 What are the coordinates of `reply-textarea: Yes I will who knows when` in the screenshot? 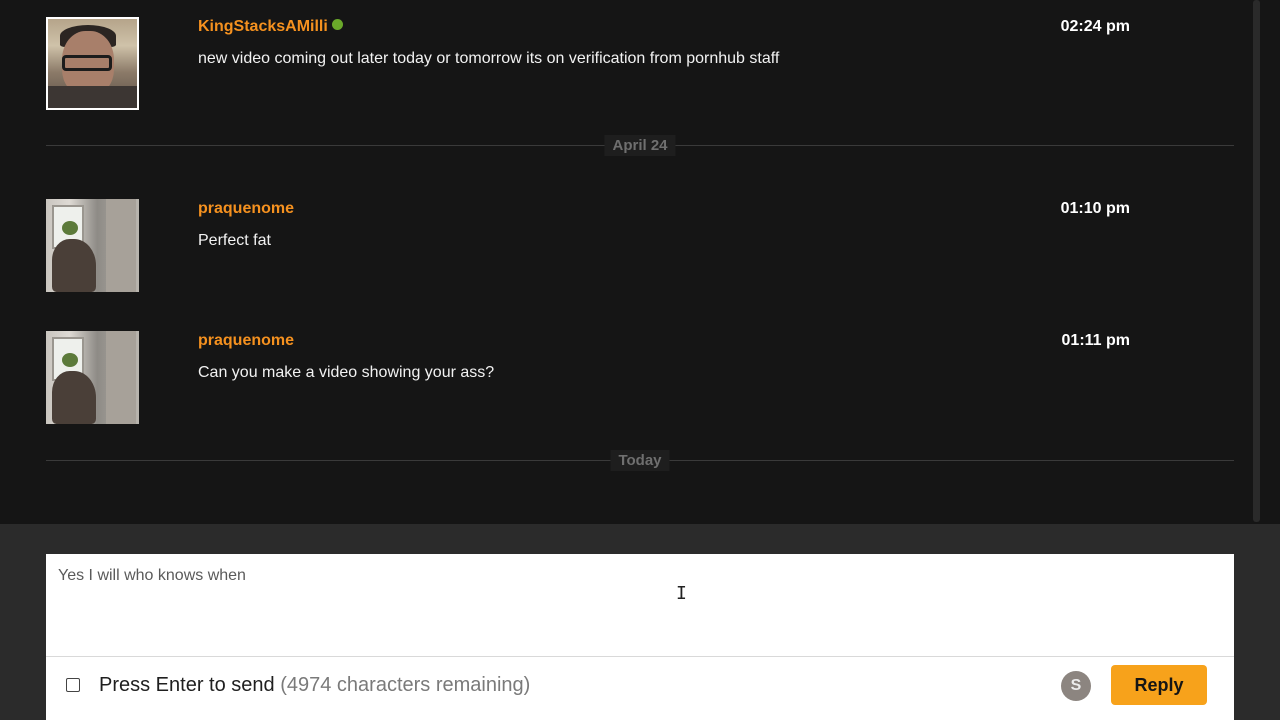 It's located at (640, 605).